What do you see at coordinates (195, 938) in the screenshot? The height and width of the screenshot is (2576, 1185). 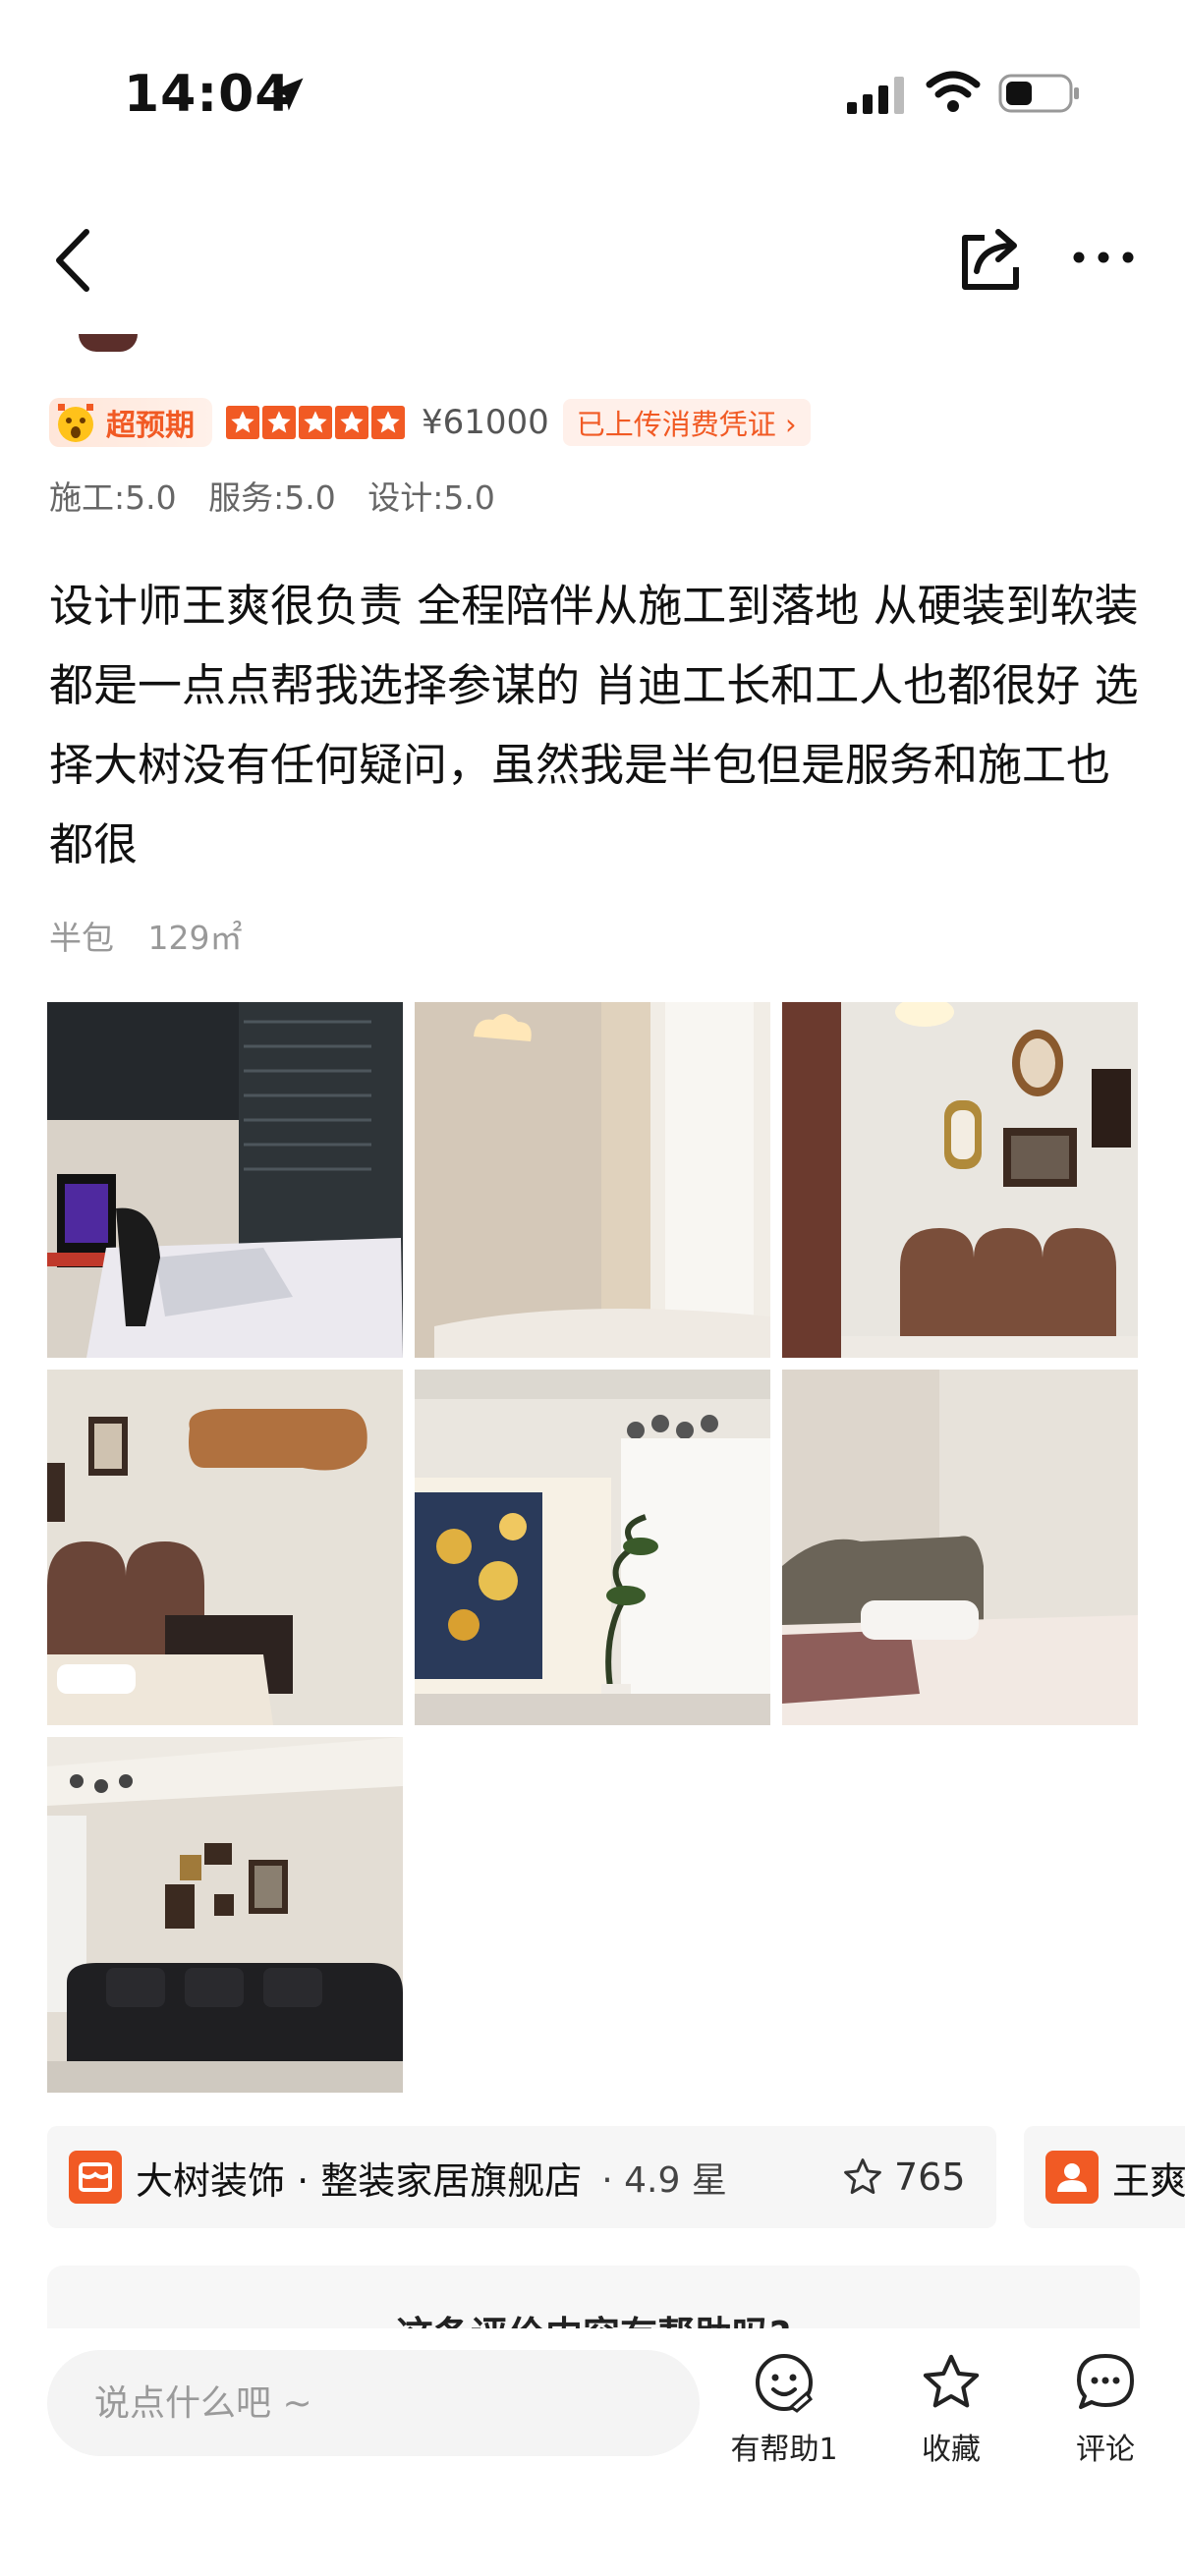 I see `house-area: 129㎡` at bounding box center [195, 938].